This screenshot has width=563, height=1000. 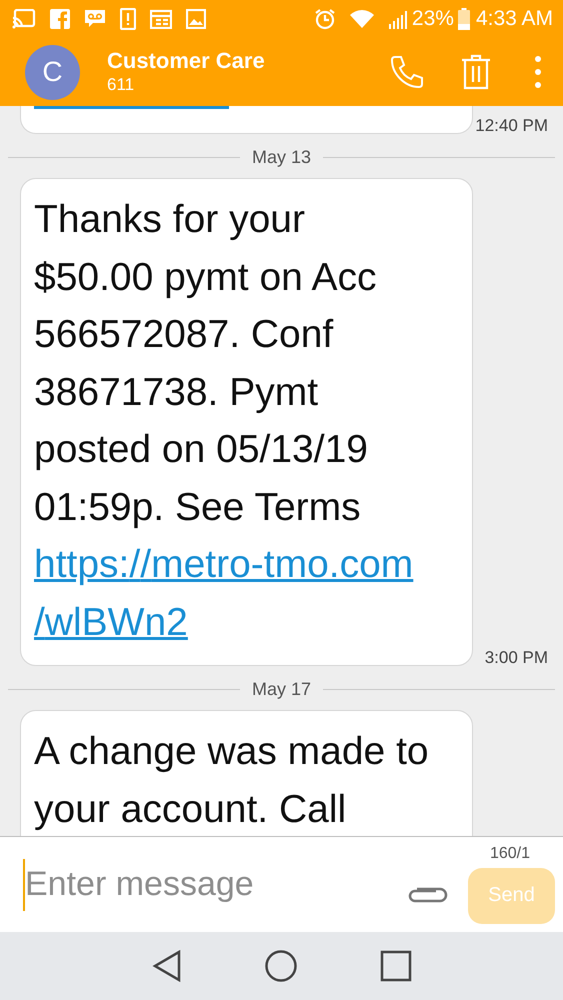 What do you see at coordinates (95, 19) in the screenshot?
I see `voicemail-icon` at bounding box center [95, 19].